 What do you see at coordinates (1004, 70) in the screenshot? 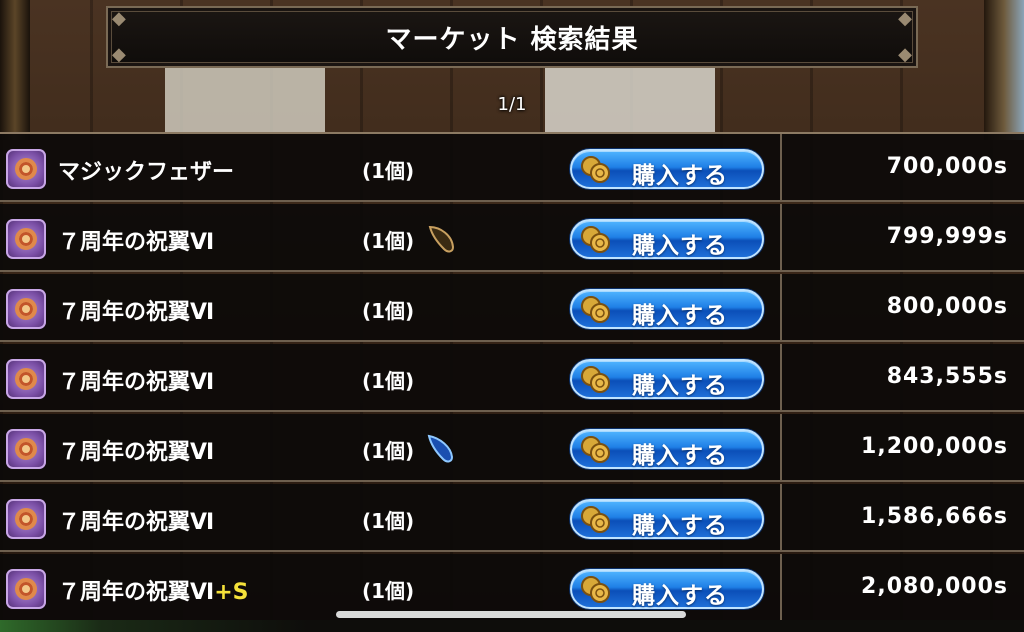
I see `right-pillar` at bounding box center [1004, 70].